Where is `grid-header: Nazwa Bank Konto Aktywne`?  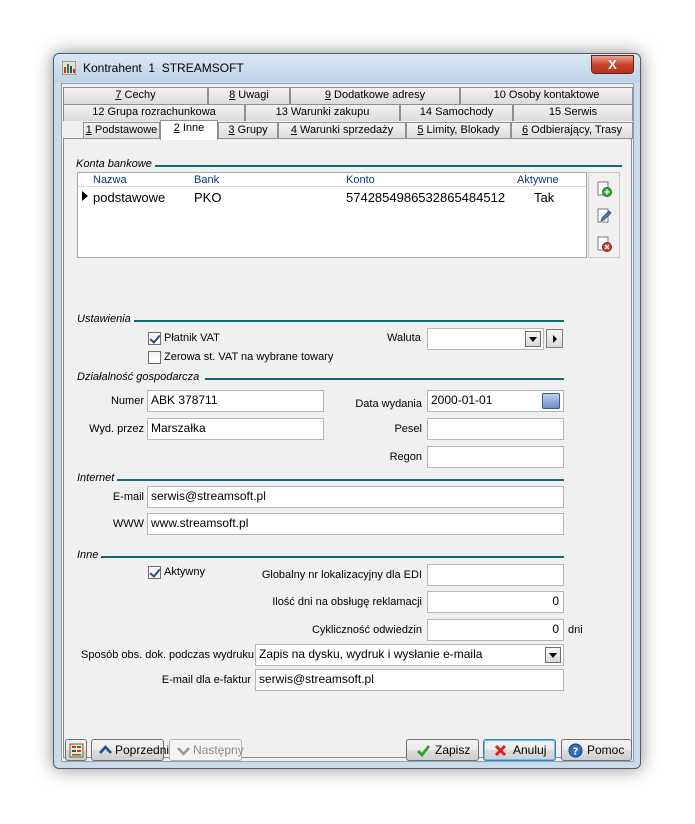
grid-header: Nazwa Bank Konto Aktywne is located at coordinates (332, 180).